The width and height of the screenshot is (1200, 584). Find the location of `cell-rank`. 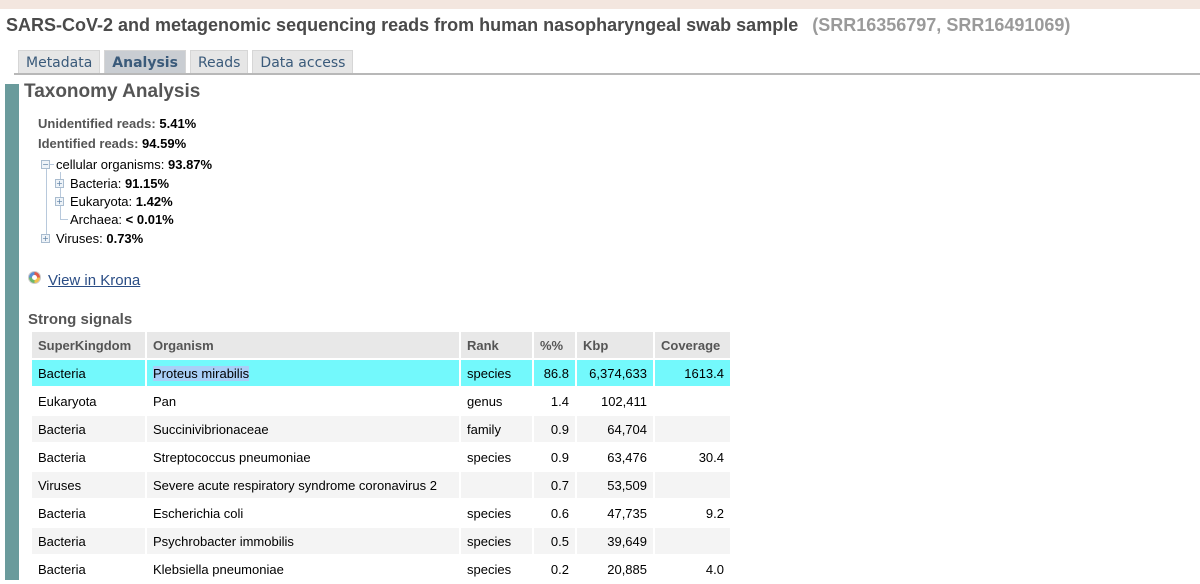

cell-rank is located at coordinates (496, 485).